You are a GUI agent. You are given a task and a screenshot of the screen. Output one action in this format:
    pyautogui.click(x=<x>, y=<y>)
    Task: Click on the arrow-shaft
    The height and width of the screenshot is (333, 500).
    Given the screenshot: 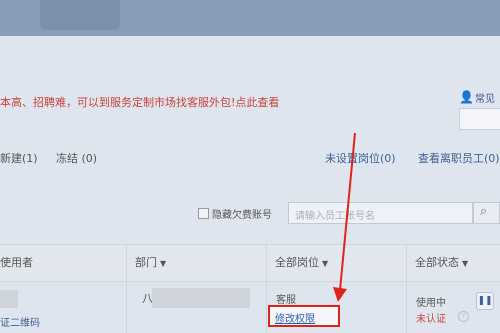 What is the action you would take?
    pyautogui.click(x=347, y=211)
    